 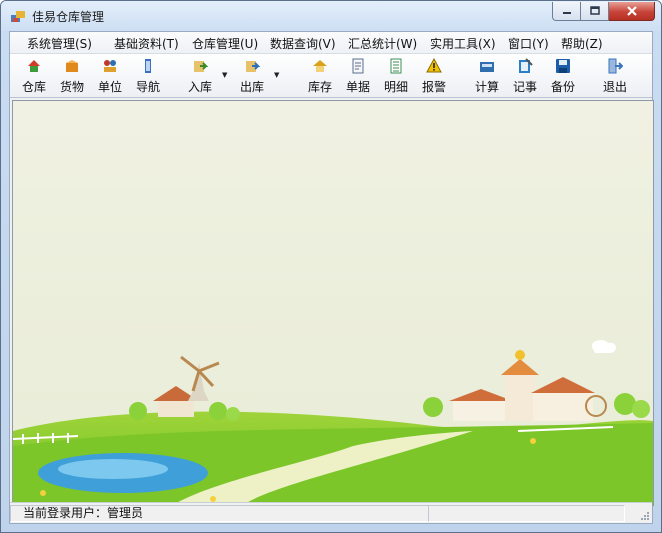 I want to click on resize-grip-icon, so click(x=645, y=516).